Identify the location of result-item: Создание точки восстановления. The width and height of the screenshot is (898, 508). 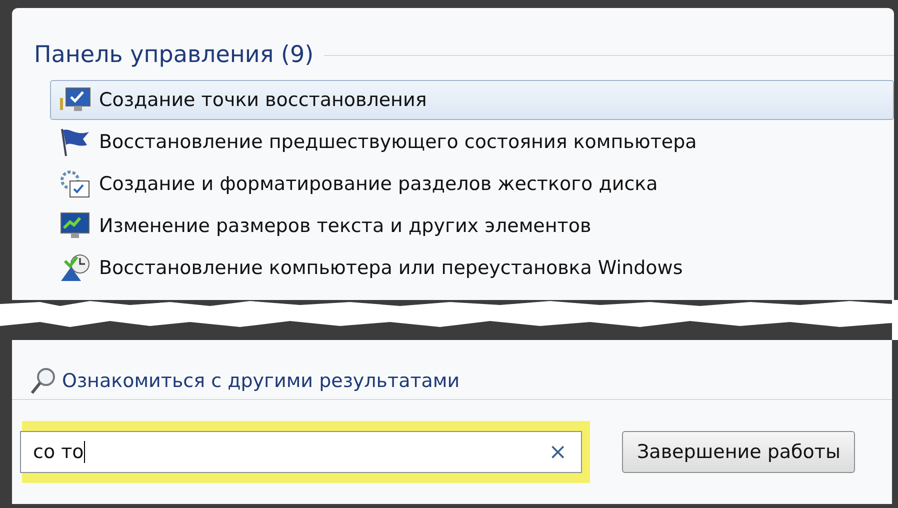
(472, 100).